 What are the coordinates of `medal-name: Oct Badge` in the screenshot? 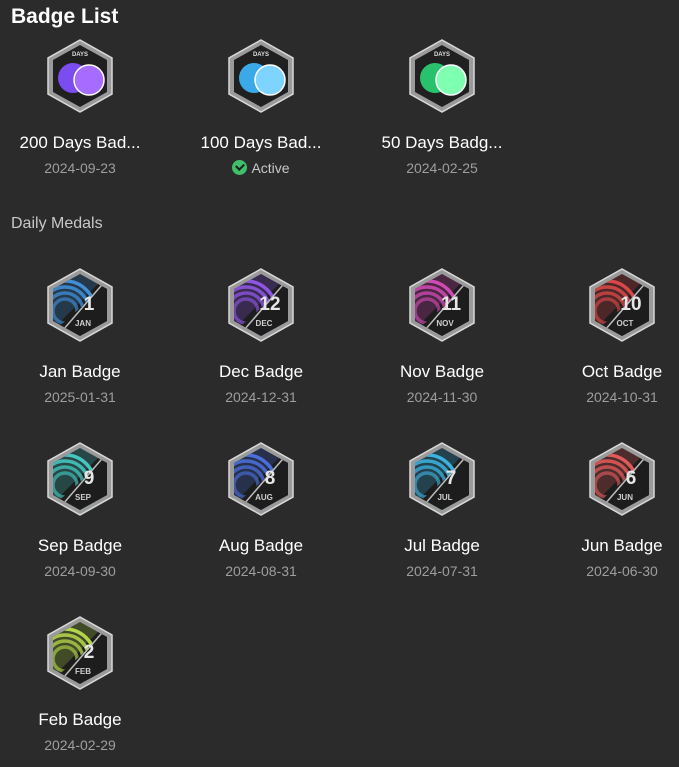 It's located at (622, 371).